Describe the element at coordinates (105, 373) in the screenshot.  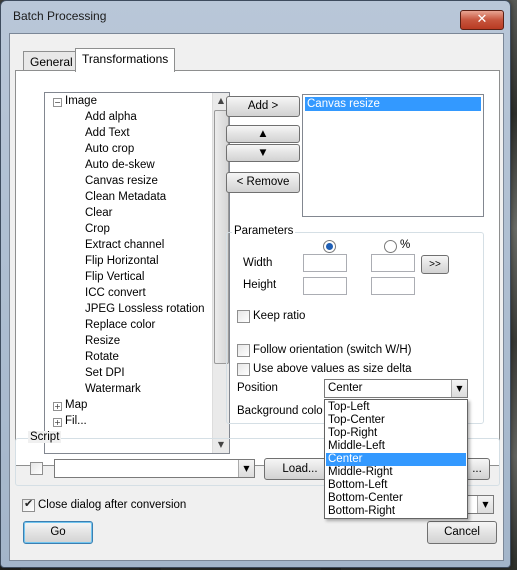
I see `tree-item: Set DPI` at that location.